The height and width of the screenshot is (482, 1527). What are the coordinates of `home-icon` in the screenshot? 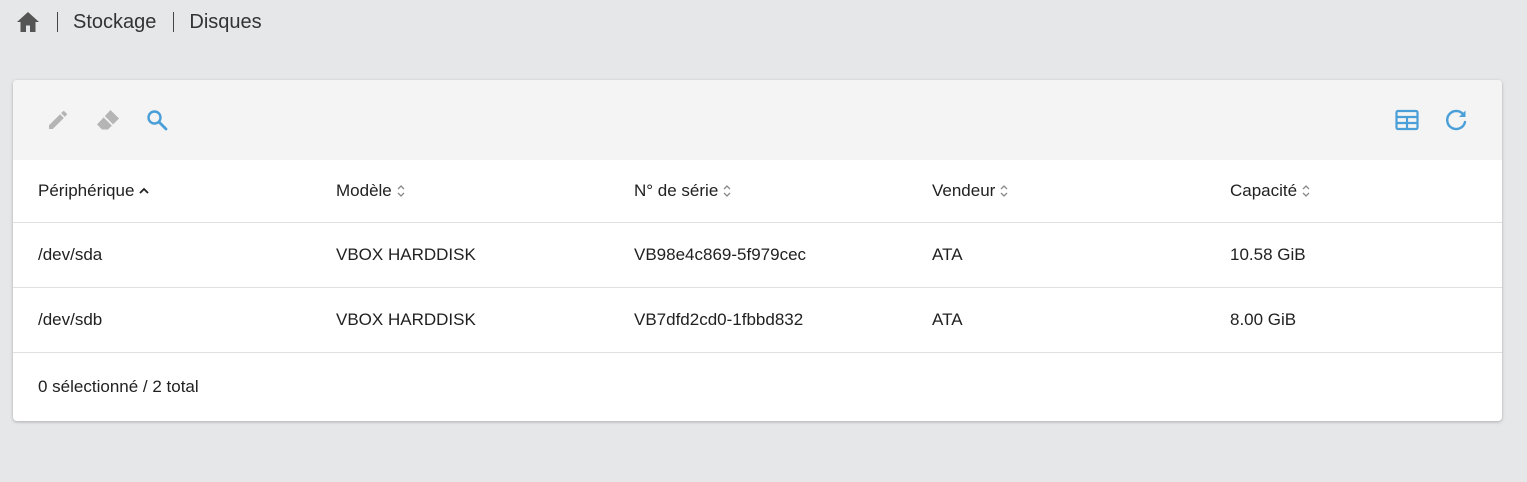 It's located at (28, 22).